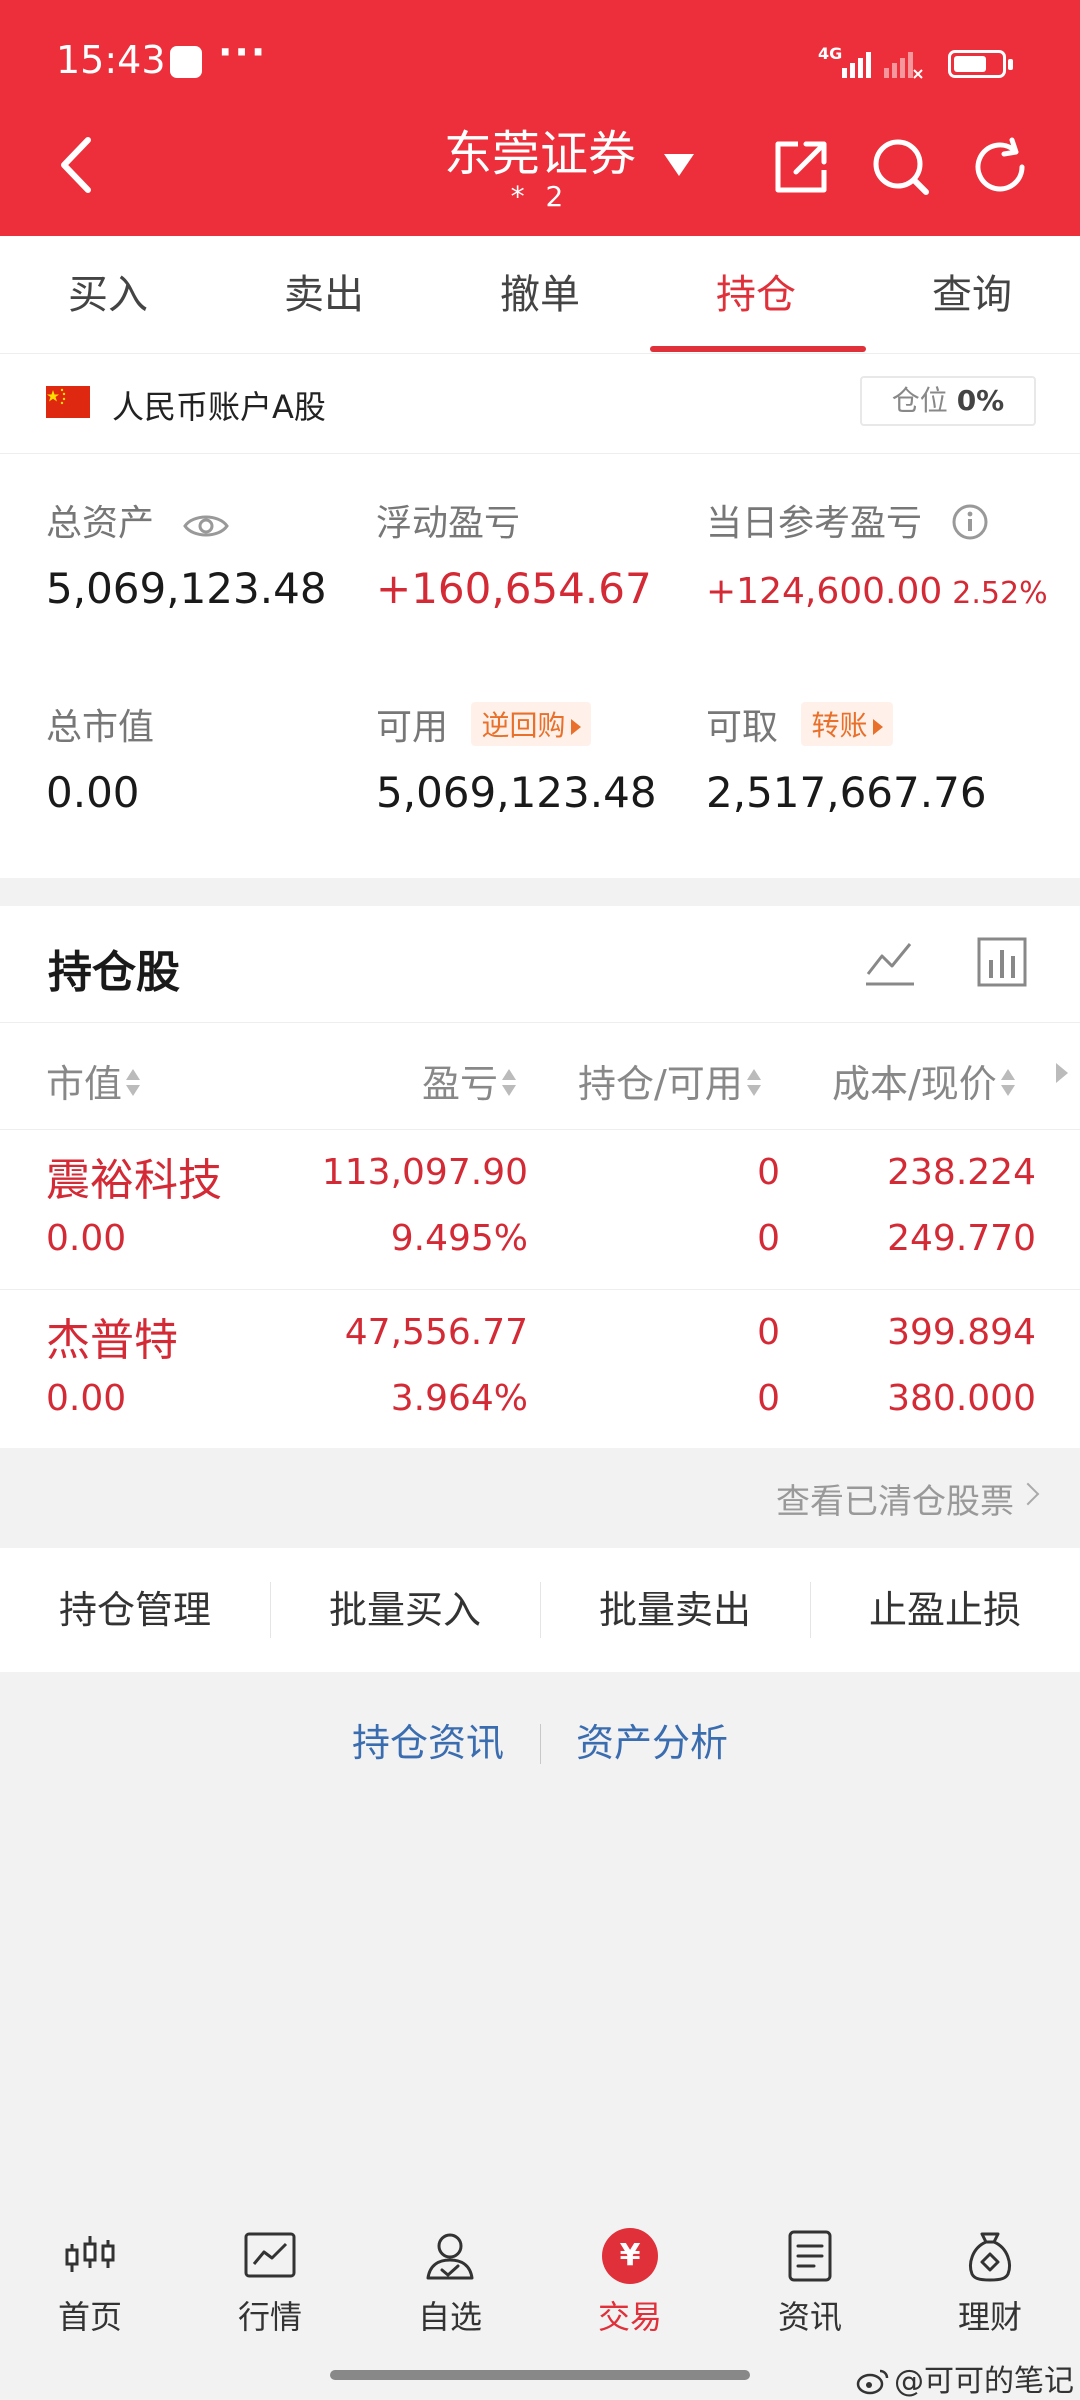 The width and height of the screenshot is (1080, 2400). What do you see at coordinates (459, 1398) in the screenshot?
I see `stock-pl-percent: 3.964%` at bounding box center [459, 1398].